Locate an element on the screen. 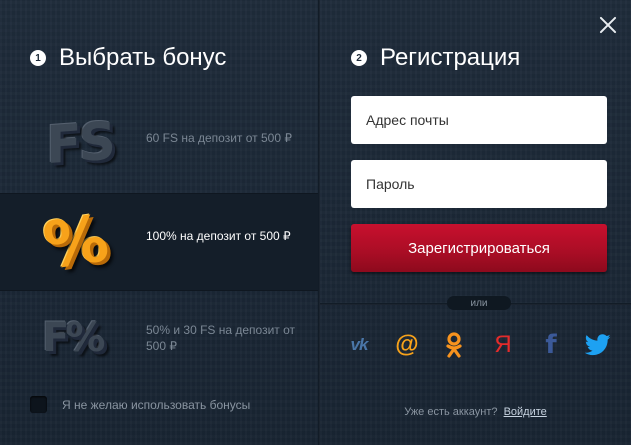 This screenshot has height=445, width=631. bonus-option-label: 60 FS на депозит от 500 ₽ is located at coordinates (219, 138).